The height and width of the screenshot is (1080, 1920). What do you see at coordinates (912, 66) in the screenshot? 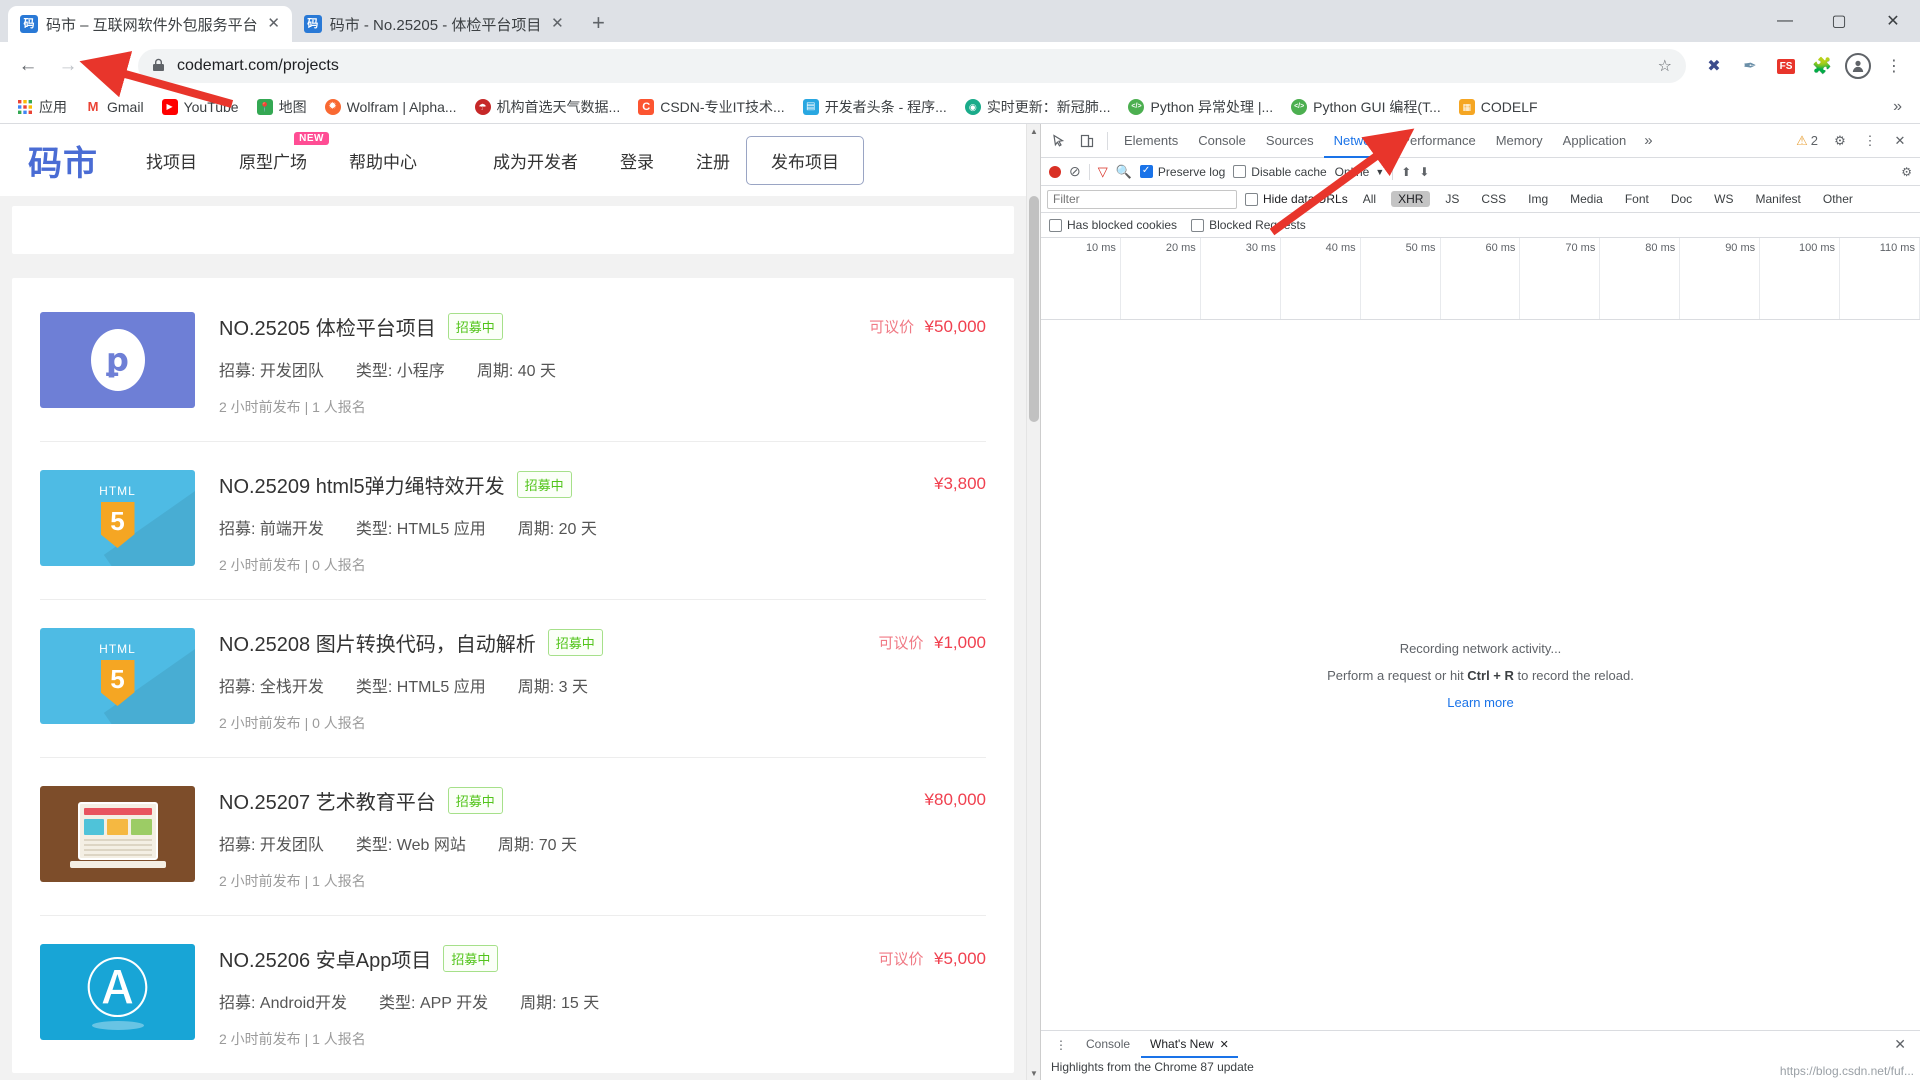
I see `address-bar: codemart.com/projects ☆` at bounding box center [912, 66].